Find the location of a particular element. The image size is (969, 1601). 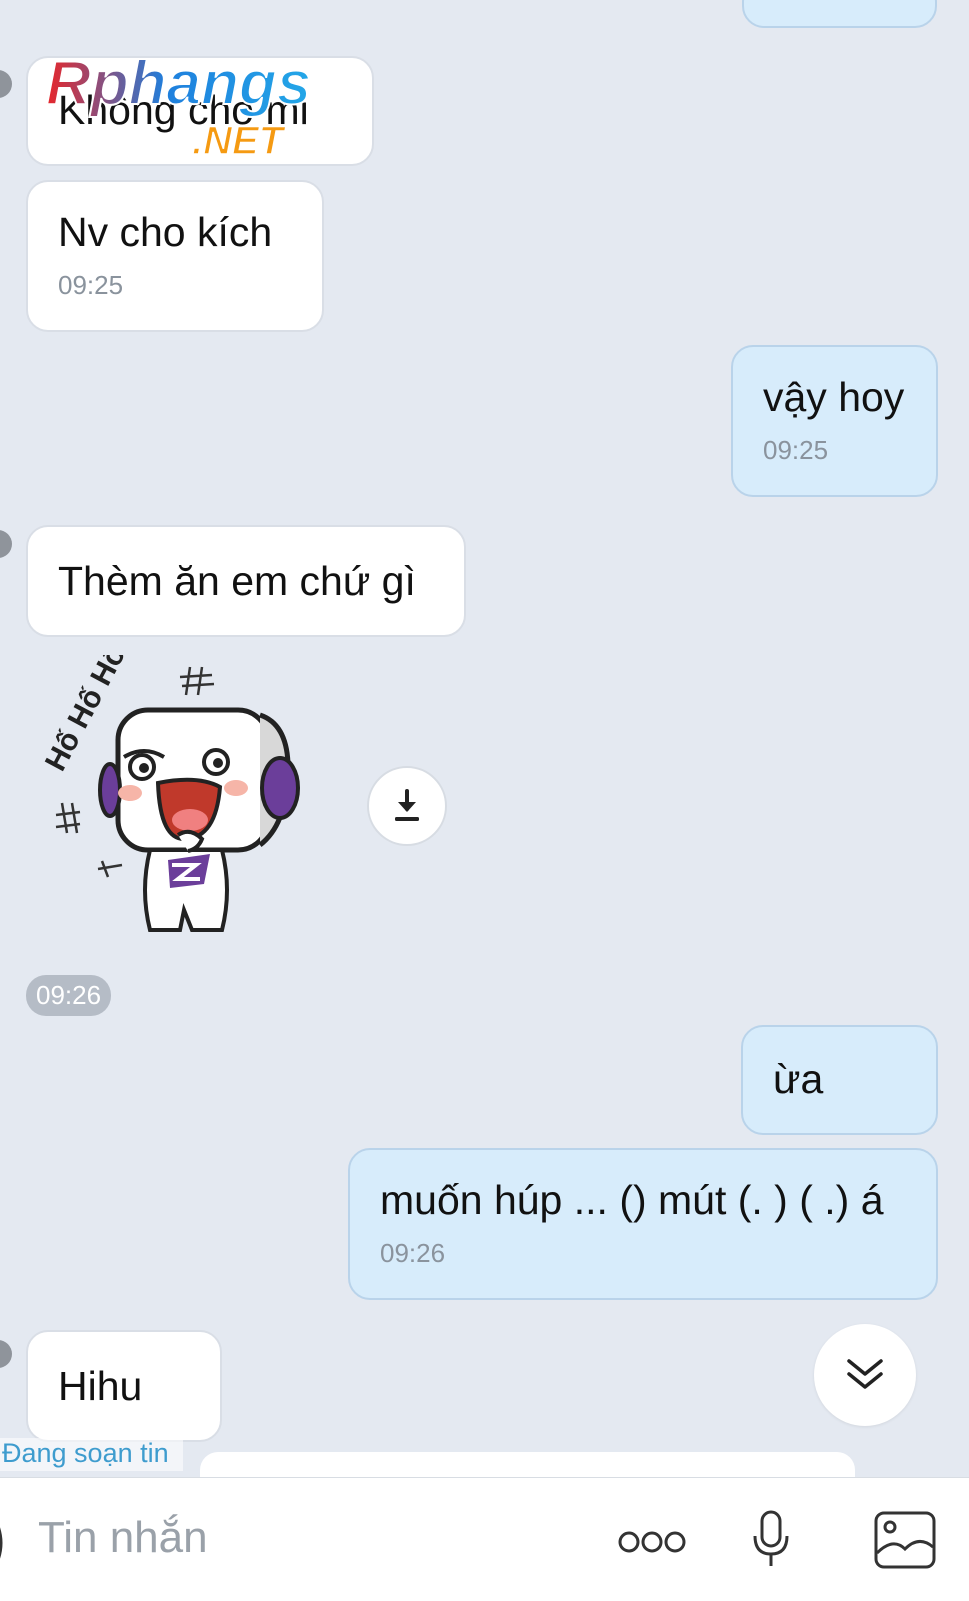

message-text: Nv cho kích is located at coordinates (165, 232).